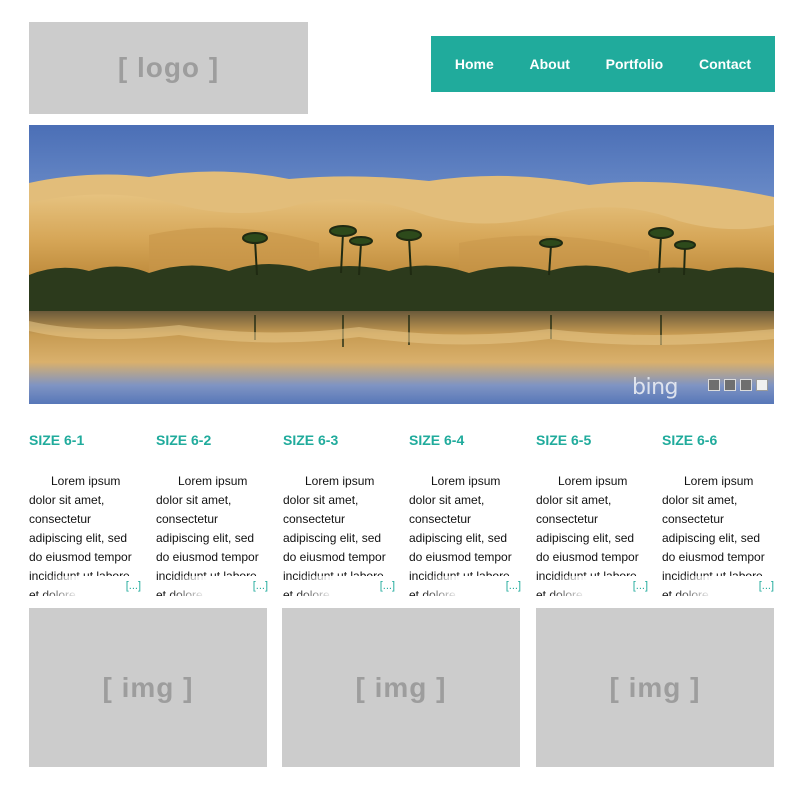 The width and height of the screenshot is (800, 800). What do you see at coordinates (311, 440) in the screenshot?
I see `column-title: SIZE 6-3` at bounding box center [311, 440].